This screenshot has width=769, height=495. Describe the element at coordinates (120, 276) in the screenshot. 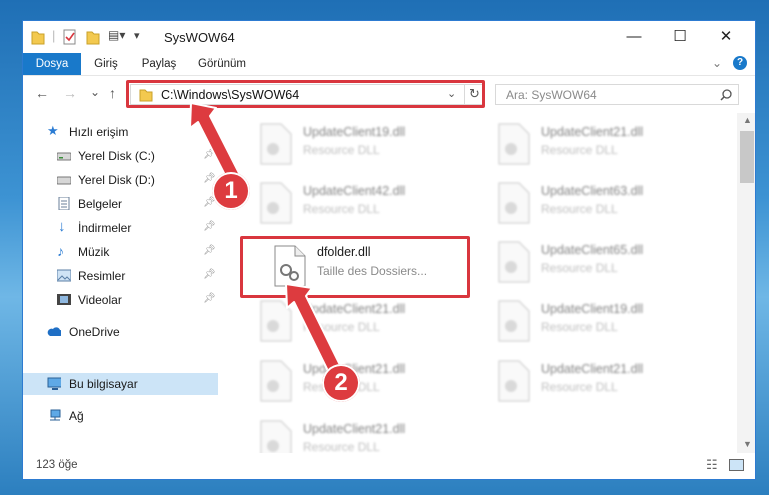

I see `sidebar-item-resimler: Resimler 📌︎` at that location.